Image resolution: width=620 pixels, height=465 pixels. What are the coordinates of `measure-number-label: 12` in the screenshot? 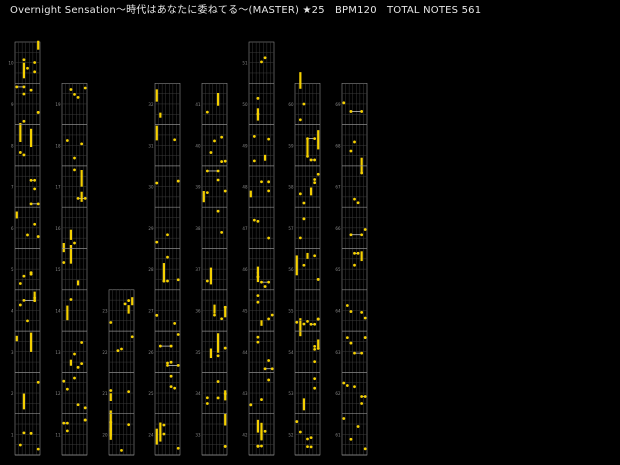 It's located at (58, 393).